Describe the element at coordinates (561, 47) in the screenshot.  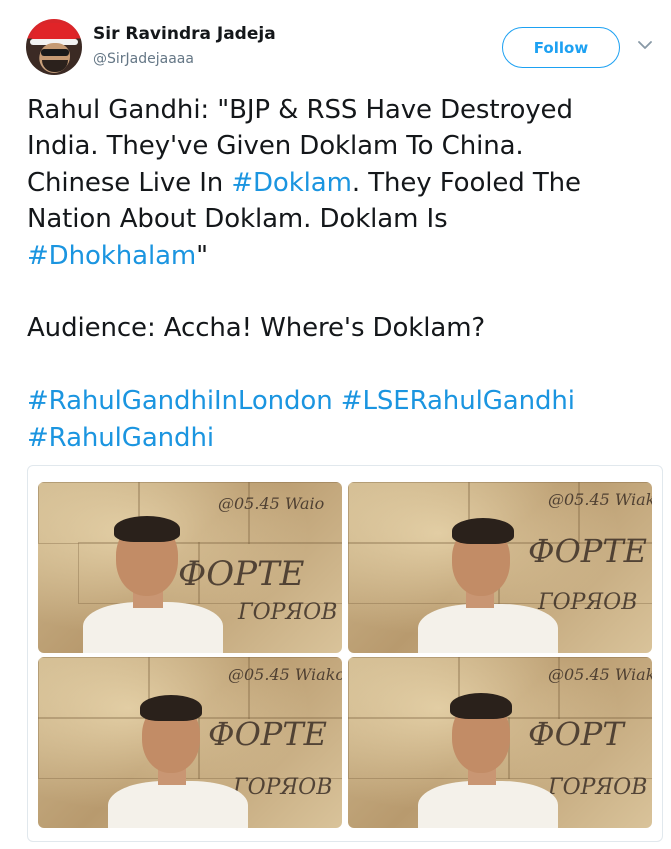
I see `follow-button: Follow` at that location.